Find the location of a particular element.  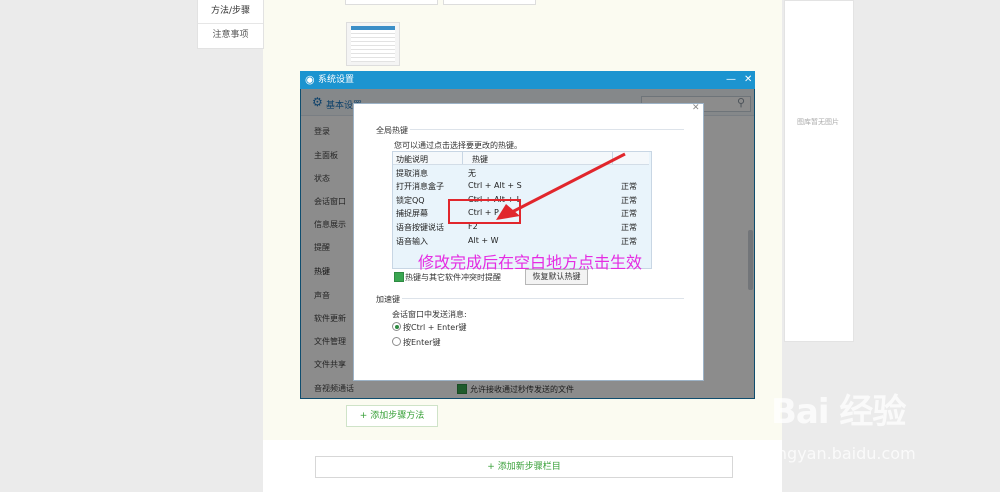

hotkey-name: 锁定QQ is located at coordinates (410, 200).